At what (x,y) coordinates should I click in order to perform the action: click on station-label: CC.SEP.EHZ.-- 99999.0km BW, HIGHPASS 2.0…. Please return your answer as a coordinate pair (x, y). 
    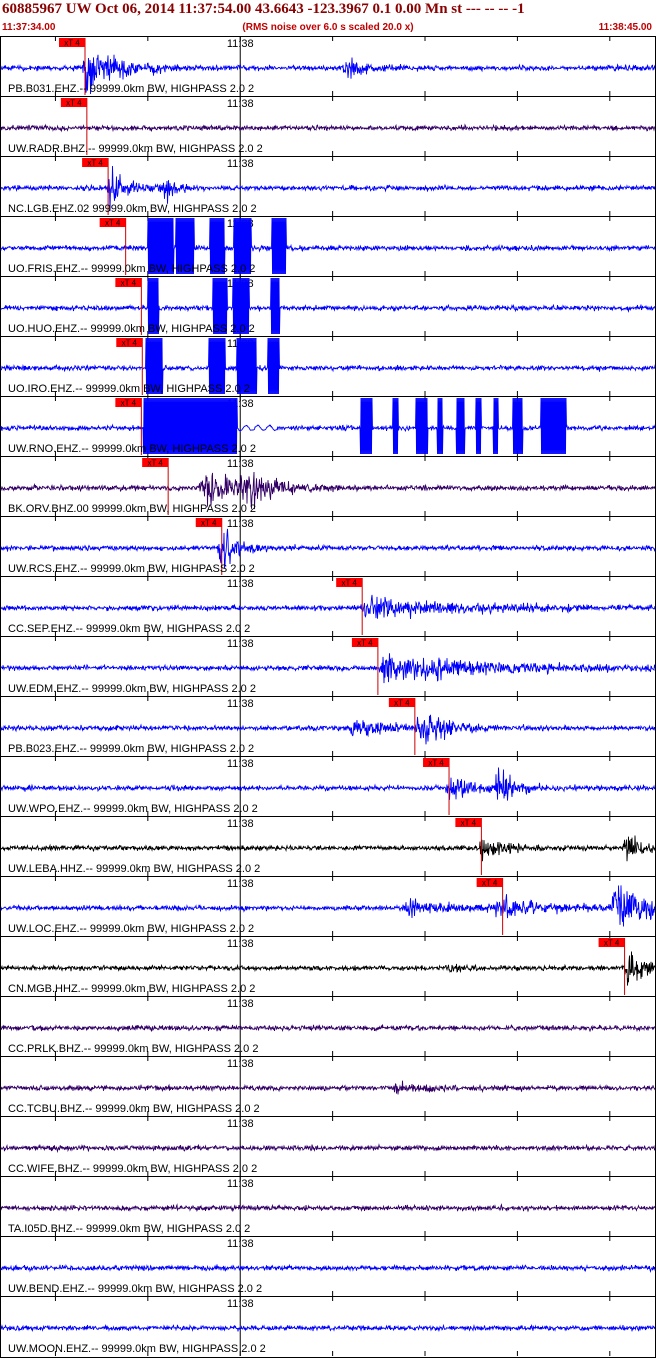
    Looking at the image, I should click on (129, 629).